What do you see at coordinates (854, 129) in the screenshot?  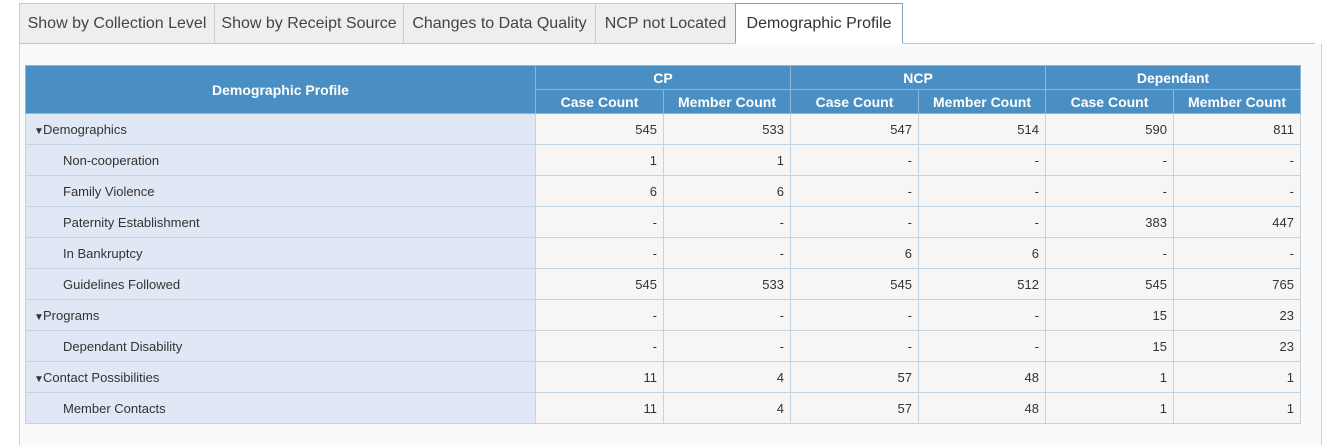 I see `table-cell: 547` at bounding box center [854, 129].